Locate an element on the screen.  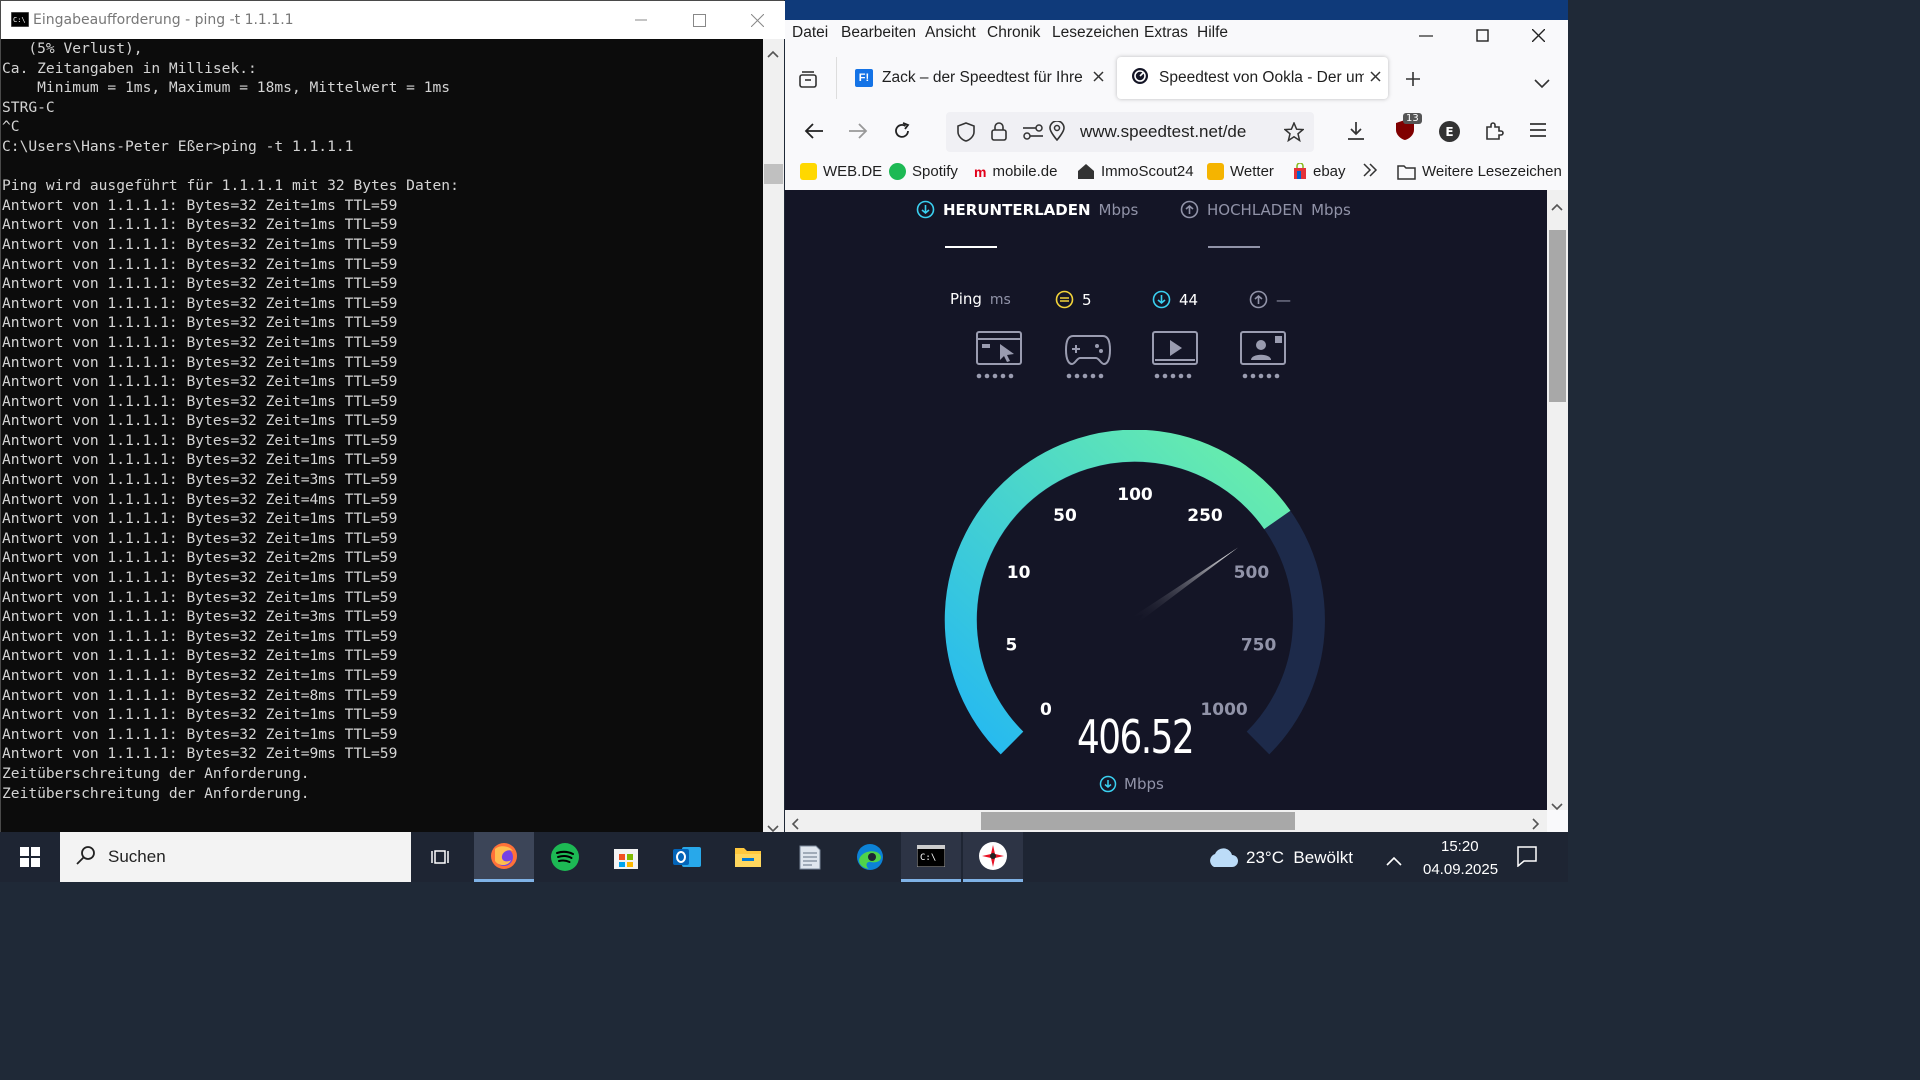
start-windows-icon is located at coordinates (30, 857).